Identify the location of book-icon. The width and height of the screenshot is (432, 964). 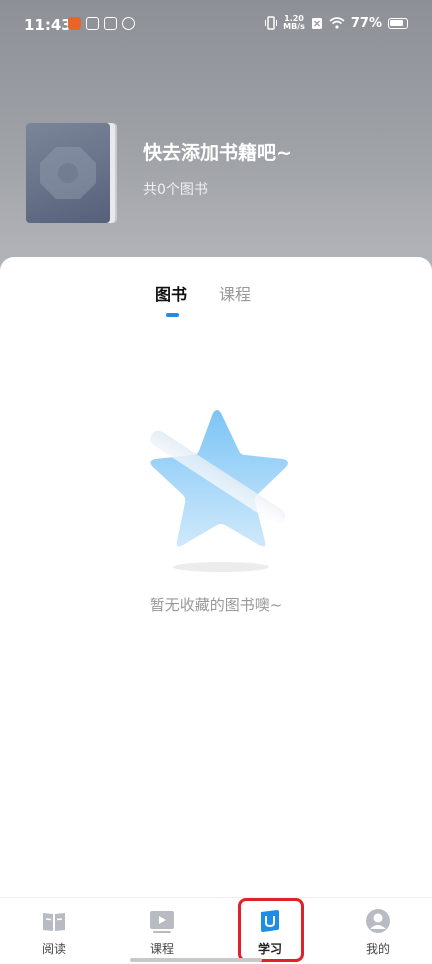
(54, 922).